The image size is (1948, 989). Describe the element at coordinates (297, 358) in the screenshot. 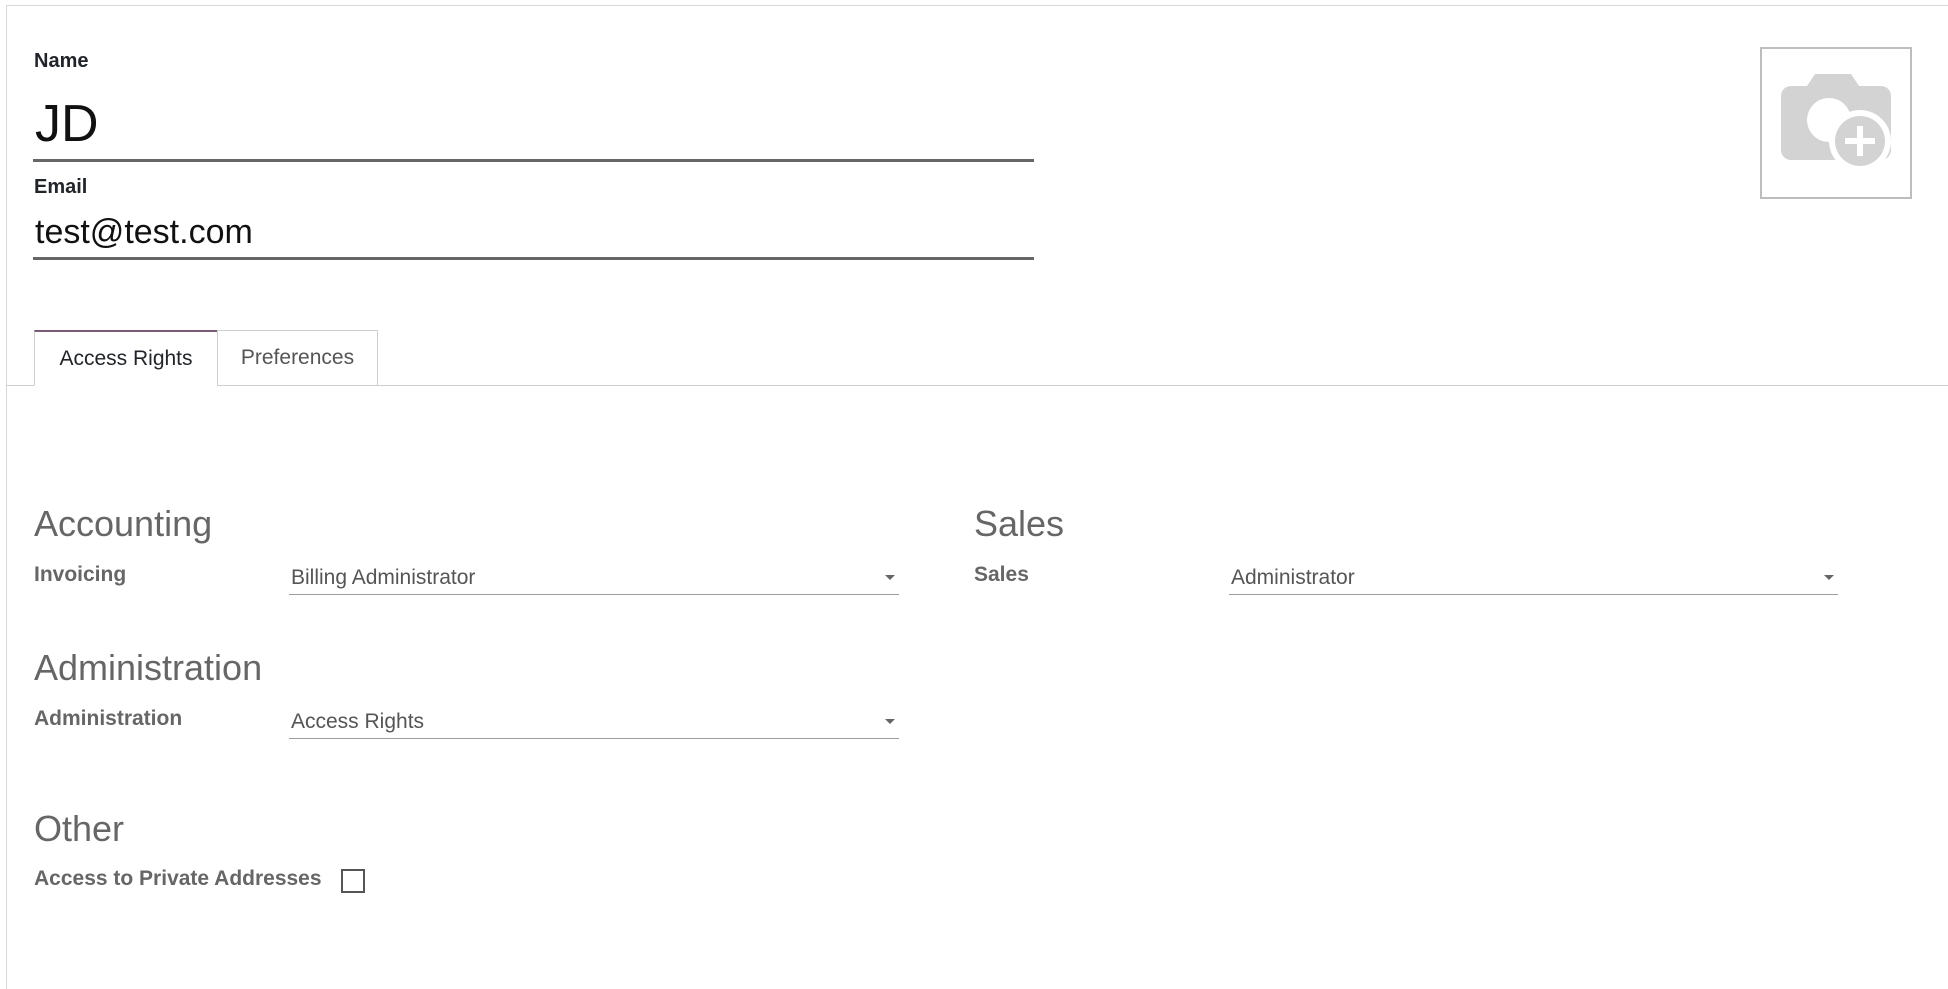

I see `tab-preferences: Preferences` at that location.